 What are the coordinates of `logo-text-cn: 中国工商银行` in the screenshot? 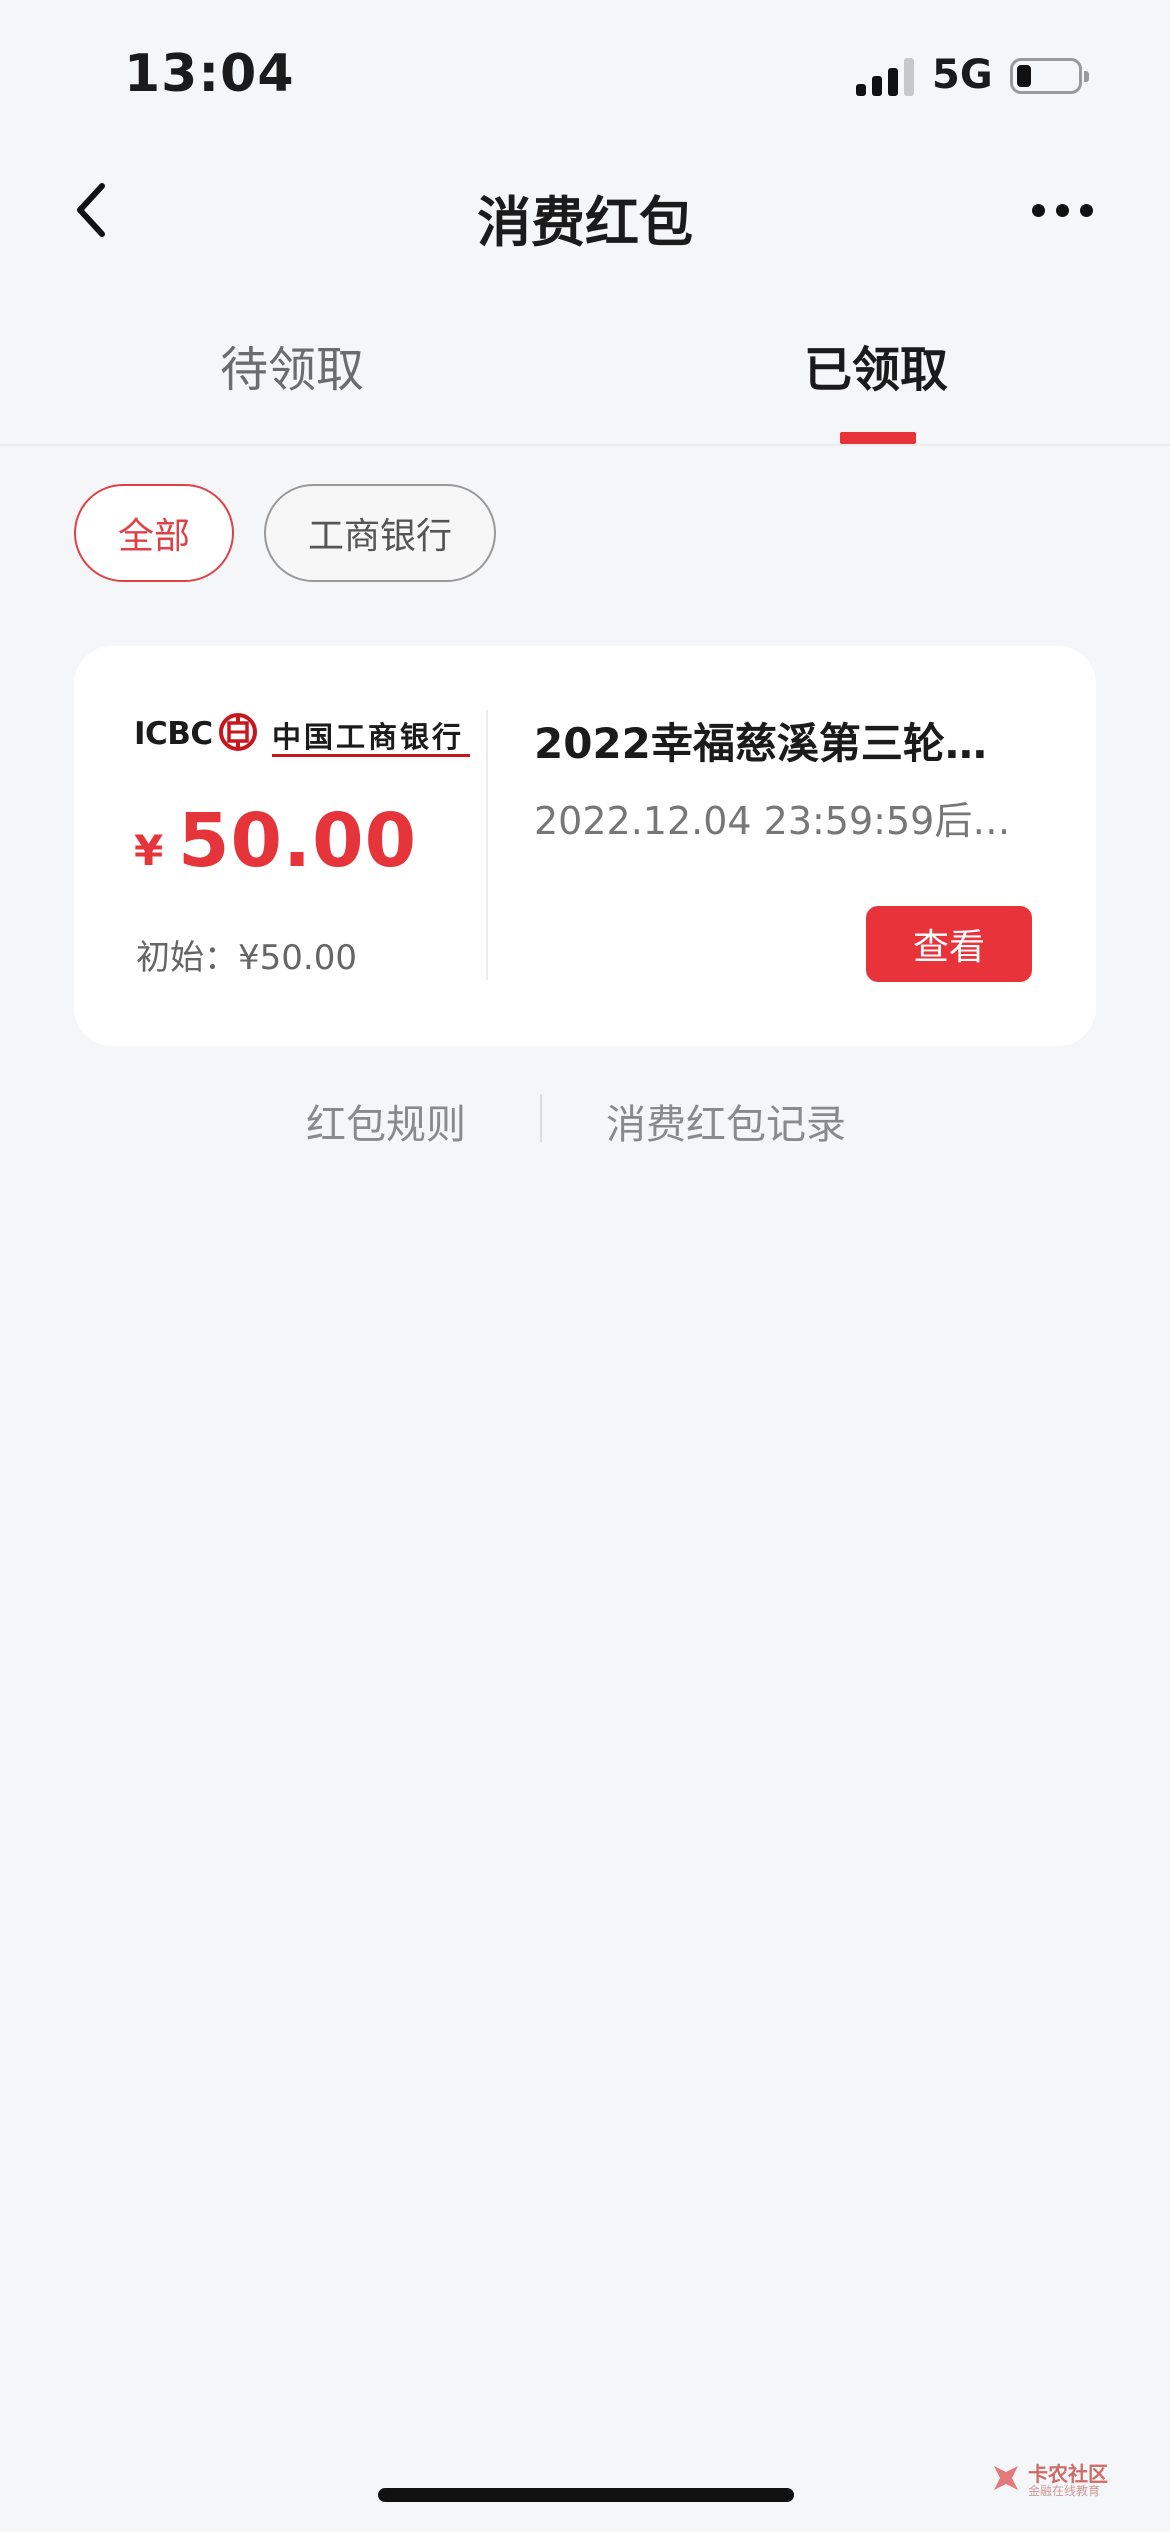 It's located at (368, 737).